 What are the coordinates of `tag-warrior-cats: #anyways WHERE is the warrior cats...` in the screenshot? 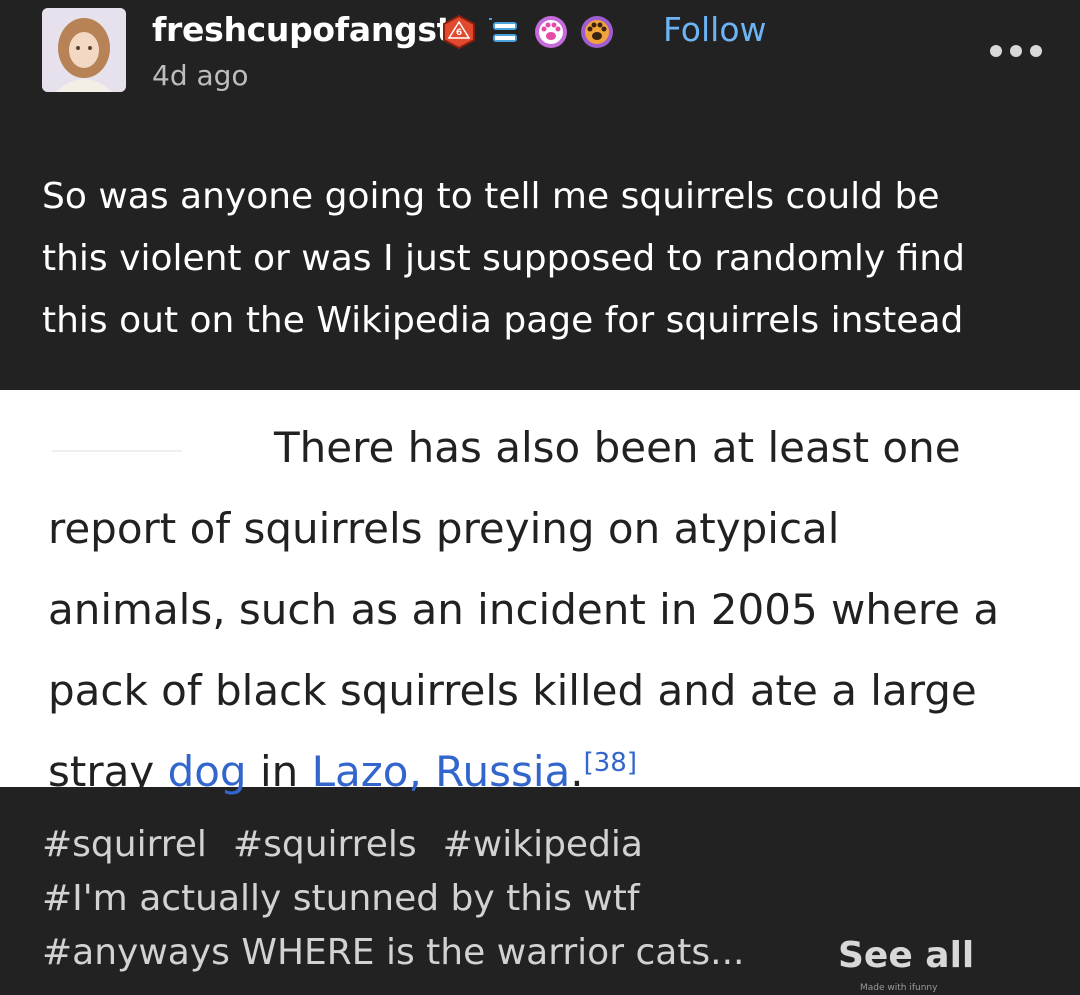 It's located at (393, 952).